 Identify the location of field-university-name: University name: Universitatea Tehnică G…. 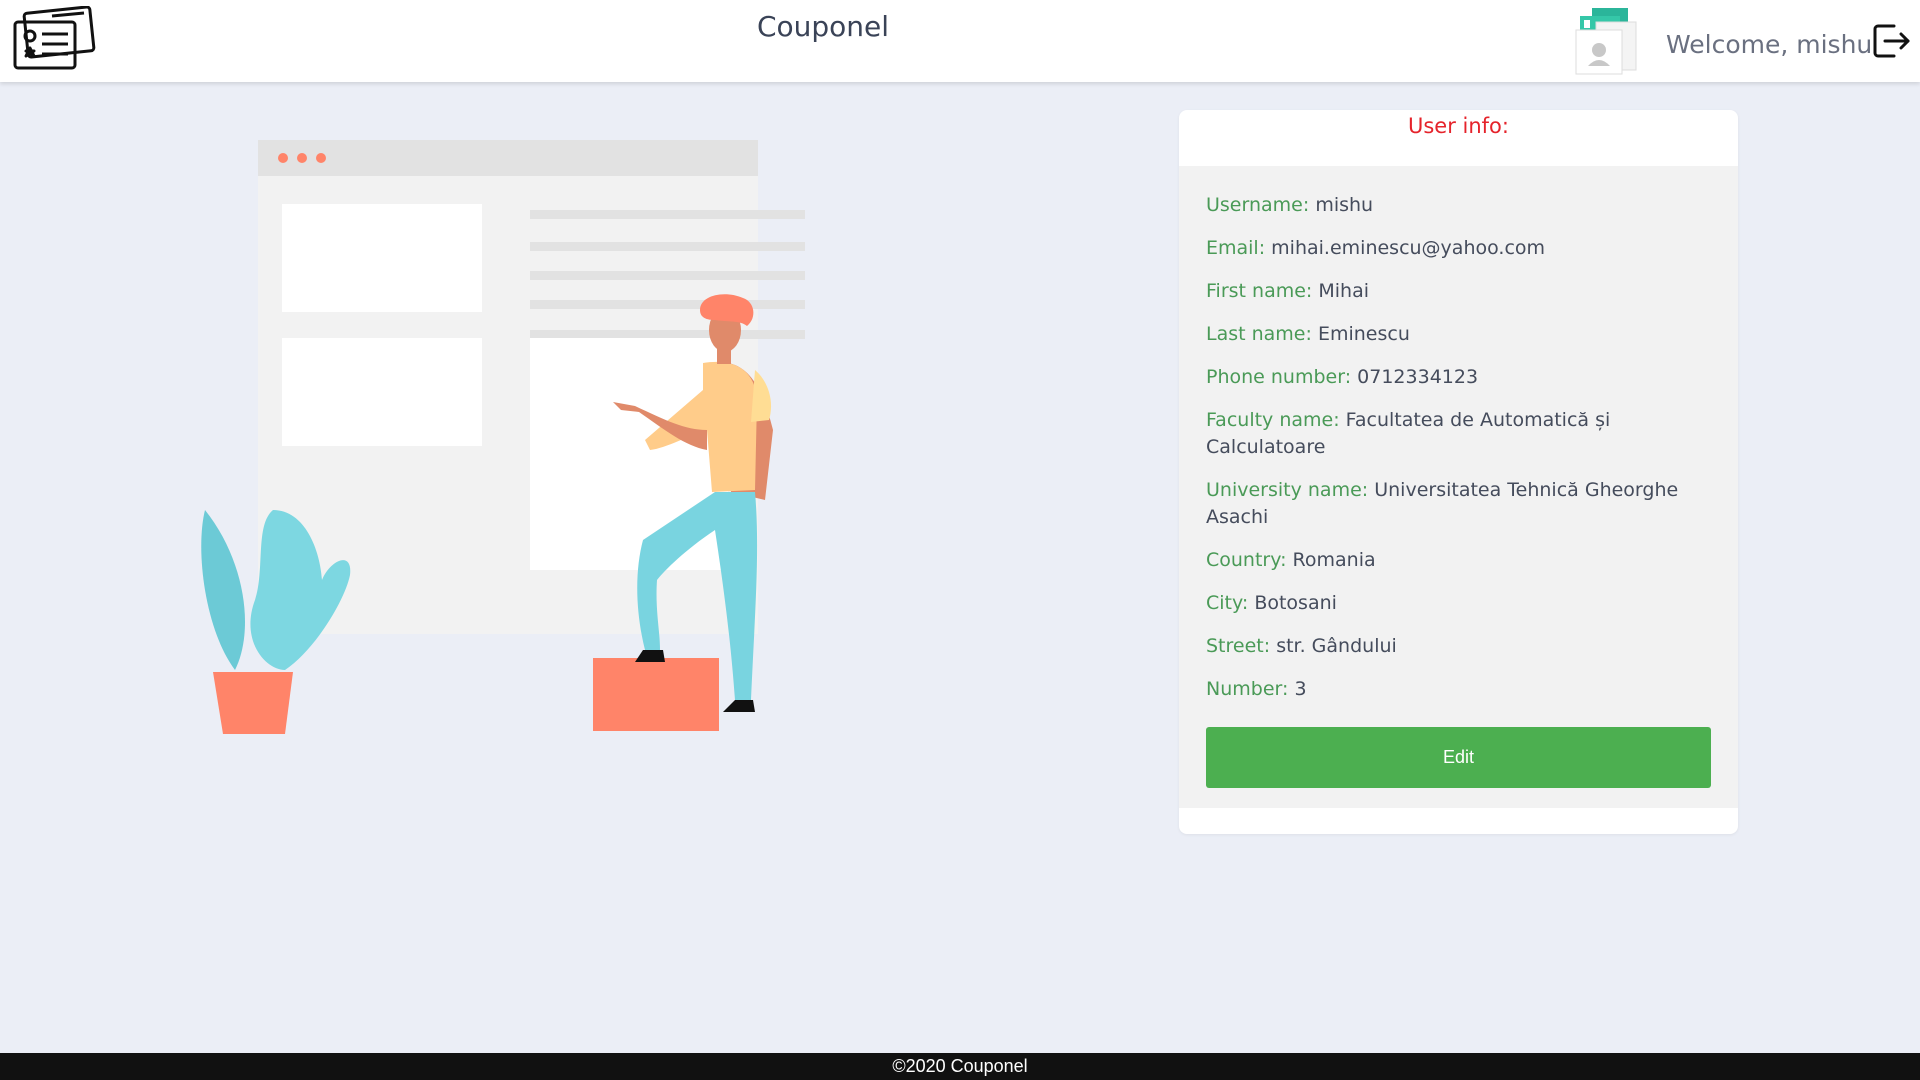
(1458, 504).